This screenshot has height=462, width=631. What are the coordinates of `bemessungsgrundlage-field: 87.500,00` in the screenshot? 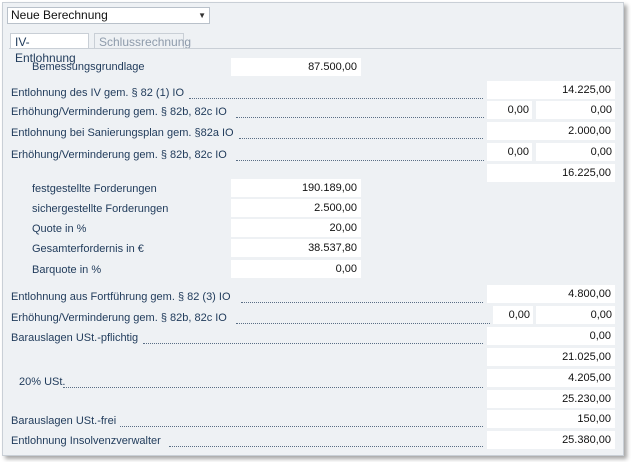 It's located at (296, 67).